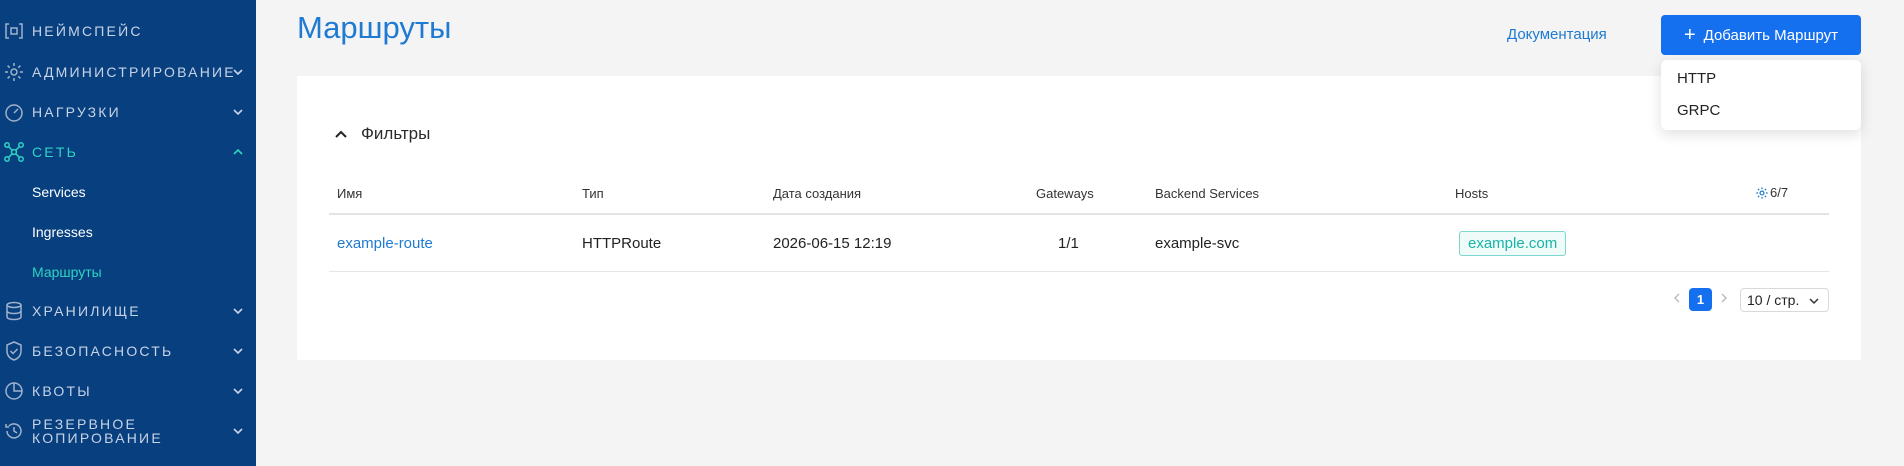  I want to click on route-backend: example-svc, so click(1197, 243).